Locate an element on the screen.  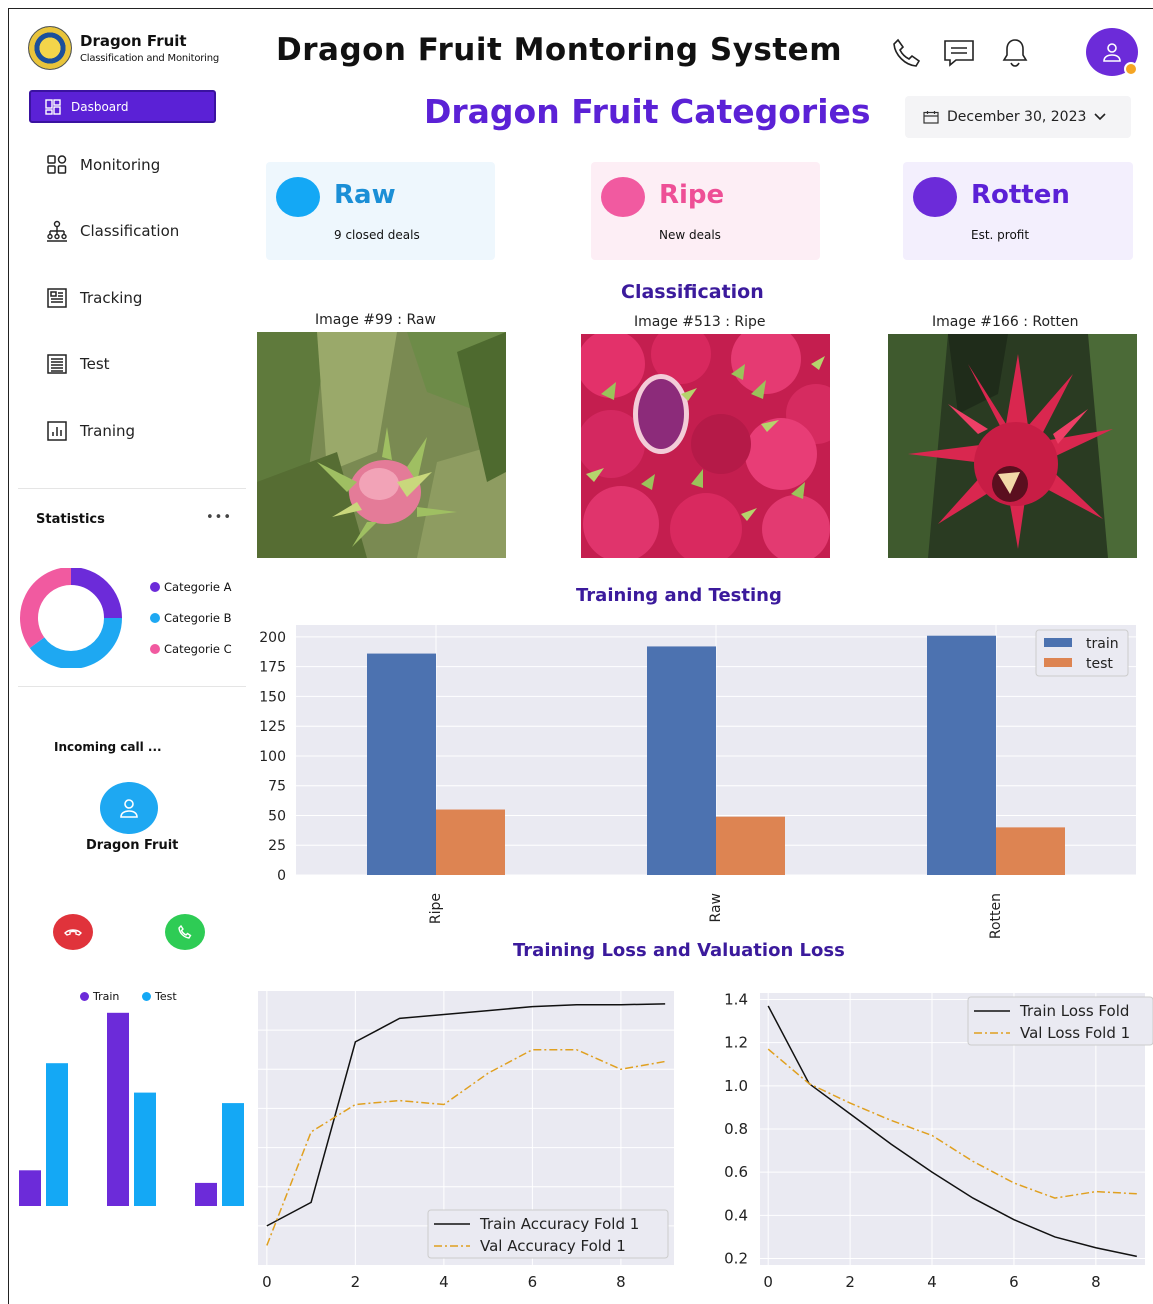
legend-label: test is located at coordinates (1099, 664).